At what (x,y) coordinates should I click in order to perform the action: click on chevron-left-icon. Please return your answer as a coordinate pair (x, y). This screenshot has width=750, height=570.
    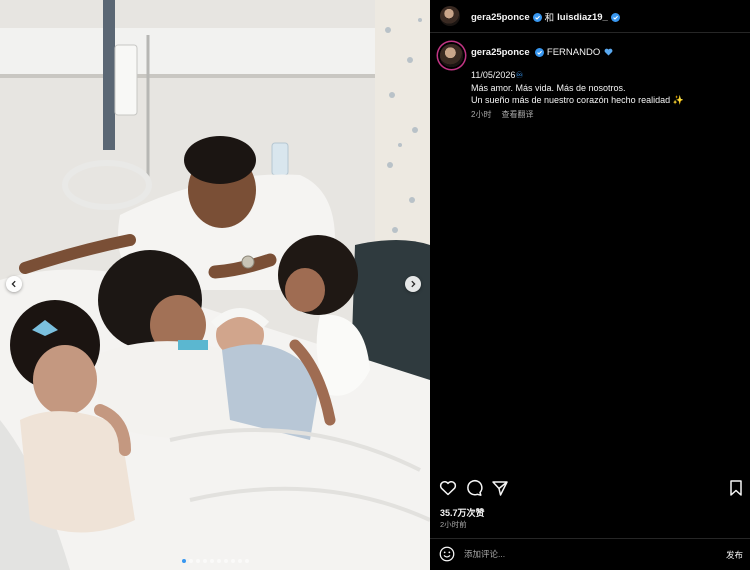
    Looking at the image, I should click on (13, 284).